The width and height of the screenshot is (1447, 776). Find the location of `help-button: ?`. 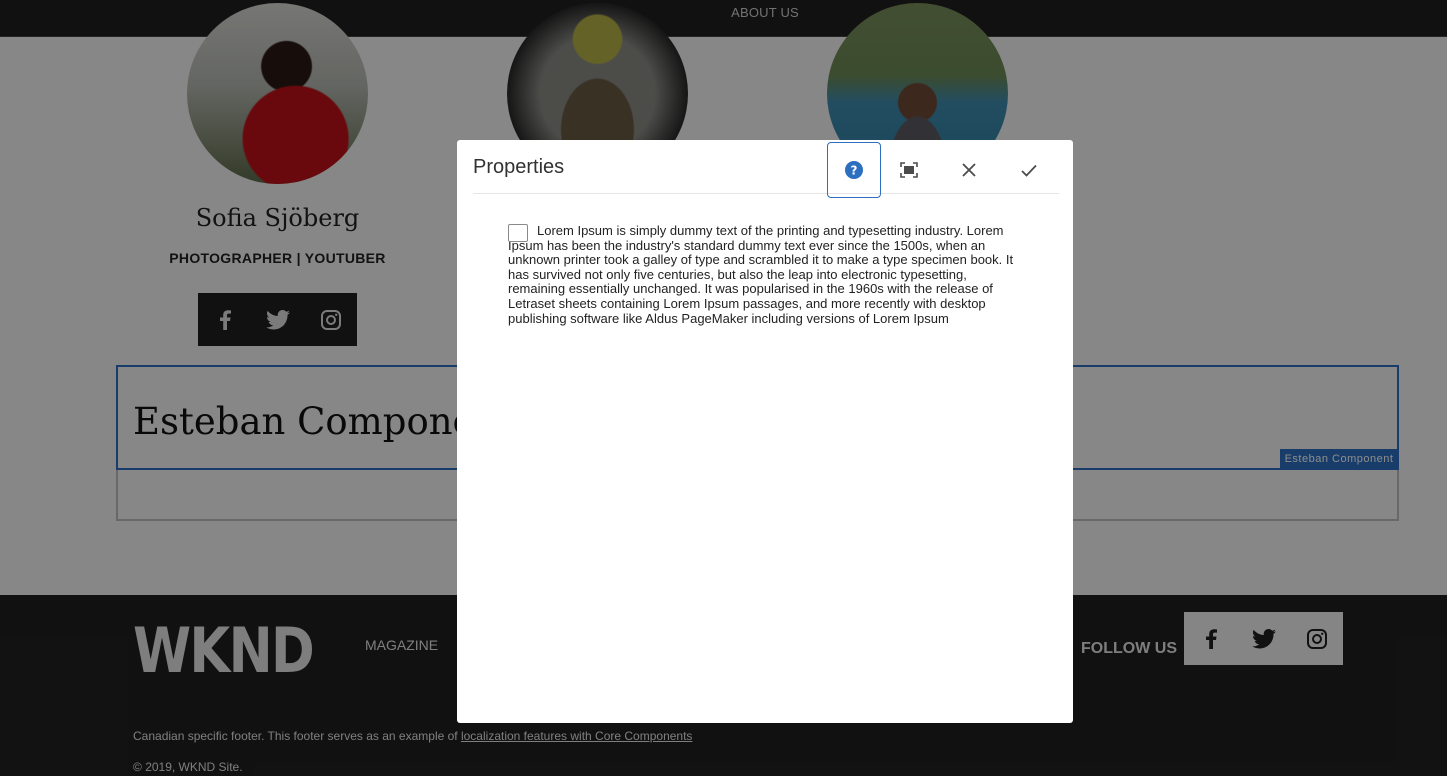

help-button: ? is located at coordinates (854, 170).